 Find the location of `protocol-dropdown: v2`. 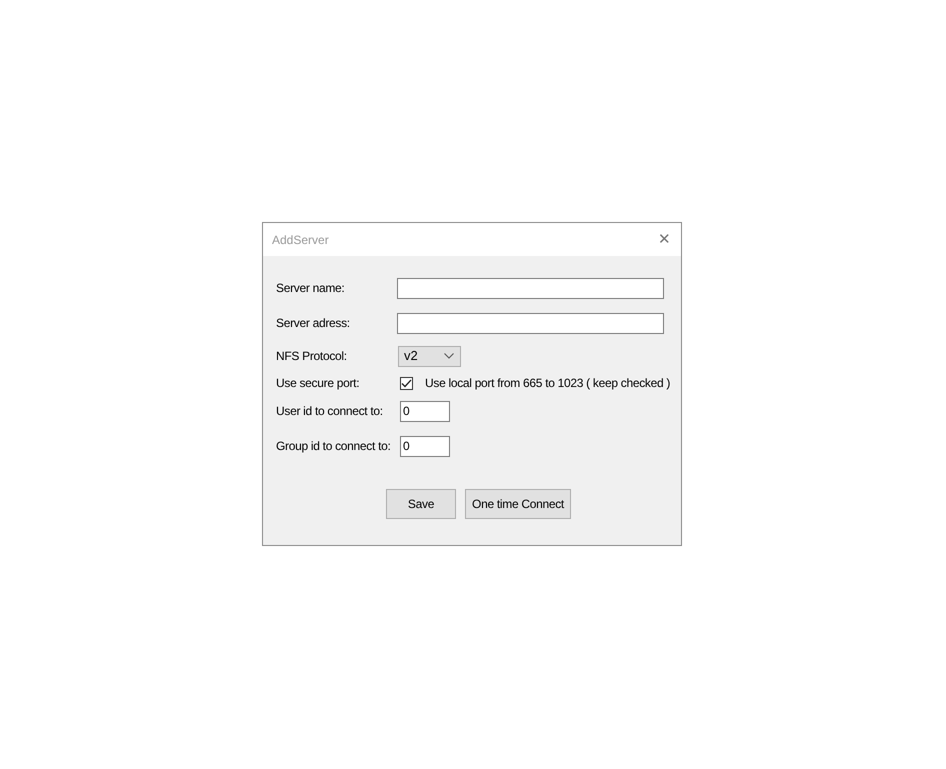

protocol-dropdown: v2 is located at coordinates (429, 356).